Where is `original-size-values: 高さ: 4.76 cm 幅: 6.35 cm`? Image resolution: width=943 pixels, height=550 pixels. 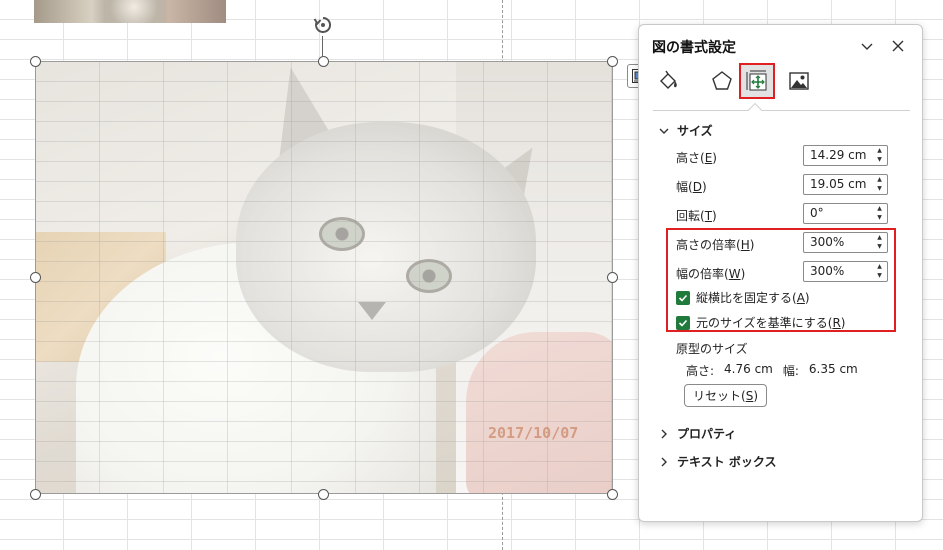
original-size-values: 高さ: 4.76 cm 幅: 6.35 cm is located at coordinates (772, 370).